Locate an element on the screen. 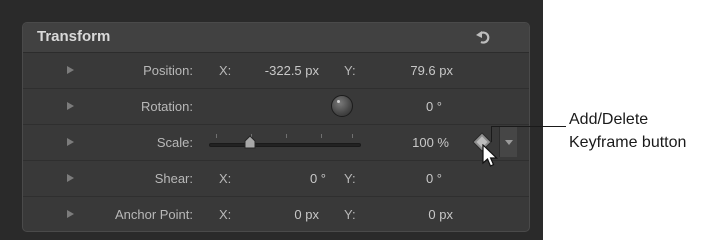 This screenshot has height=240, width=708. shear-x-field: 0 ° is located at coordinates (318, 178).